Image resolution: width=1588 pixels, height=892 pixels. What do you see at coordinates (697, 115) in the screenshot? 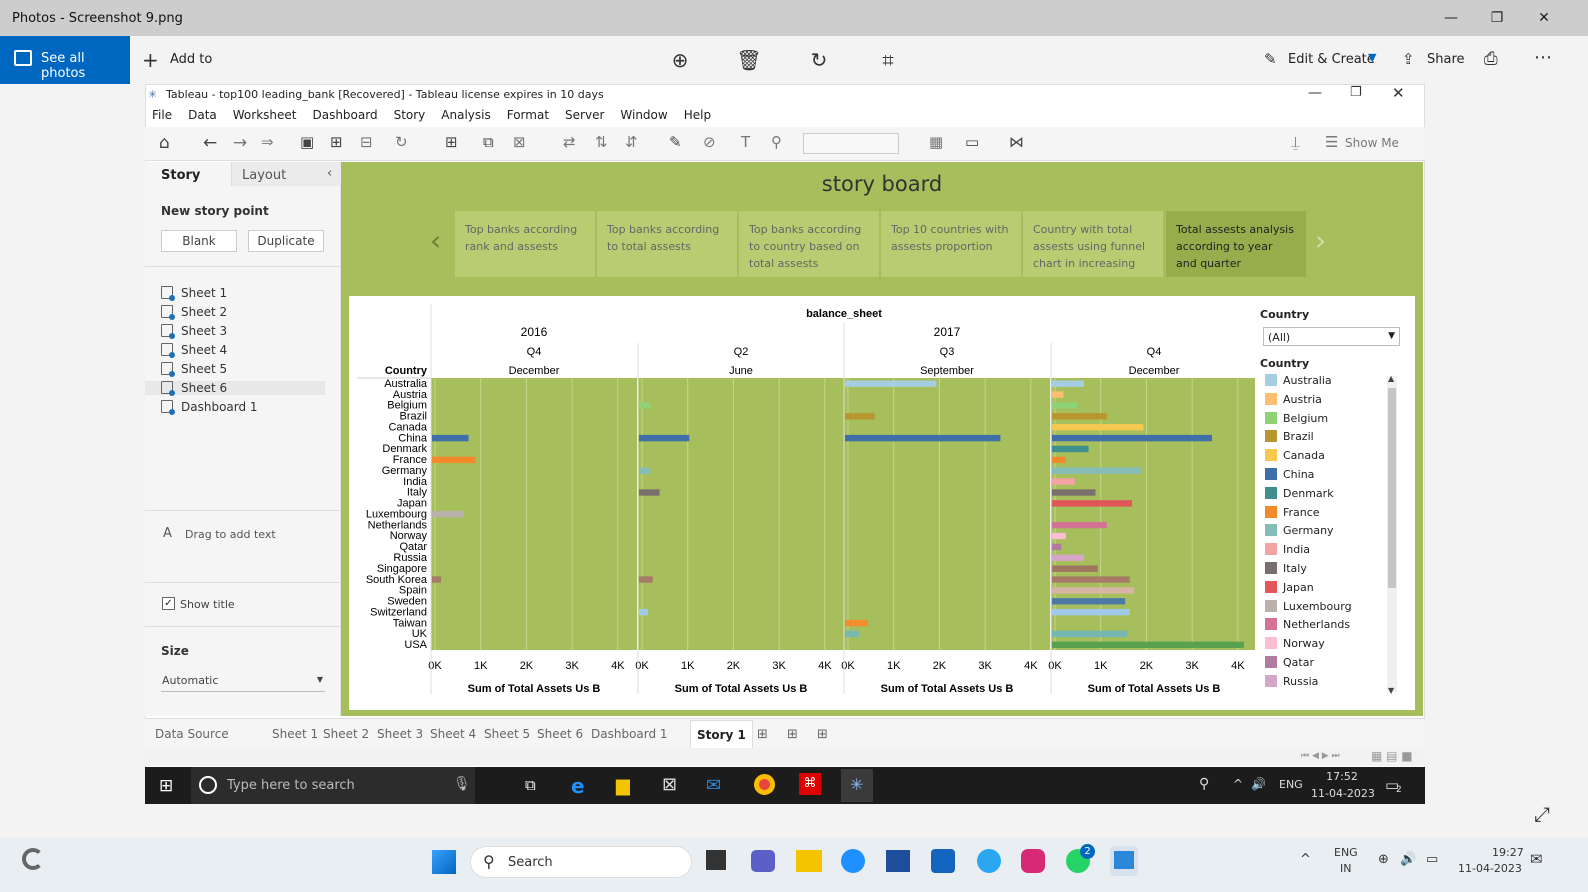
I see `menu-item-help: Help` at bounding box center [697, 115].